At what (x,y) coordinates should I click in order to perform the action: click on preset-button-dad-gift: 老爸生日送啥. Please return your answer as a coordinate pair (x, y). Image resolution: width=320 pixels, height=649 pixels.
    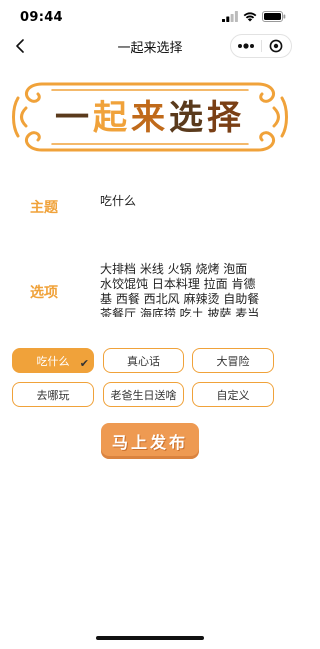
    Looking at the image, I should click on (143, 394).